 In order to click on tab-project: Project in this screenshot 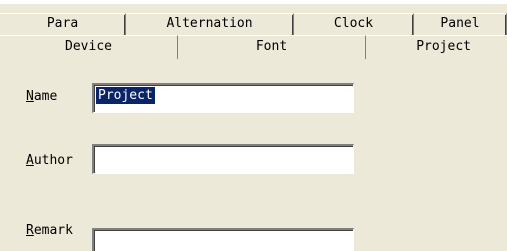, I will do `click(436, 47)`.